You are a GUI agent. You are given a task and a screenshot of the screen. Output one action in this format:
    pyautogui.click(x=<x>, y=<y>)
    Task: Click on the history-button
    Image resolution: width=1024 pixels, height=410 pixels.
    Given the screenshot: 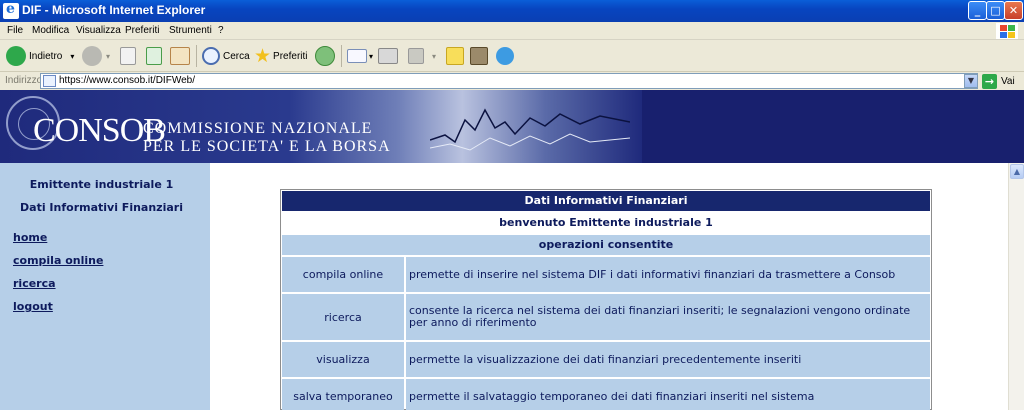 What is the action you would take?
    pyautogui.click(x=325, y=56)
    